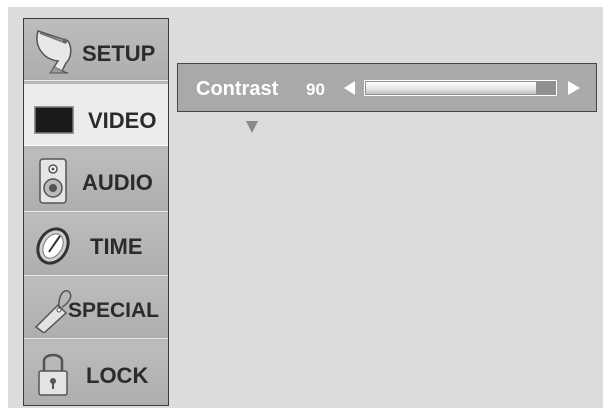 This screenshot has height=415, width=603. Describe the element at coordinates (237, 89) in the screenshot. I see `contrast-label: Contrast` at that location.